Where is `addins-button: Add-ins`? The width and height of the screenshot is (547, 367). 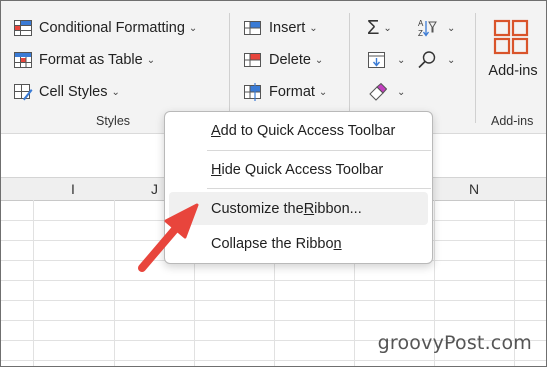
addins-button: Add-ins is located at coordinates (513, 48).